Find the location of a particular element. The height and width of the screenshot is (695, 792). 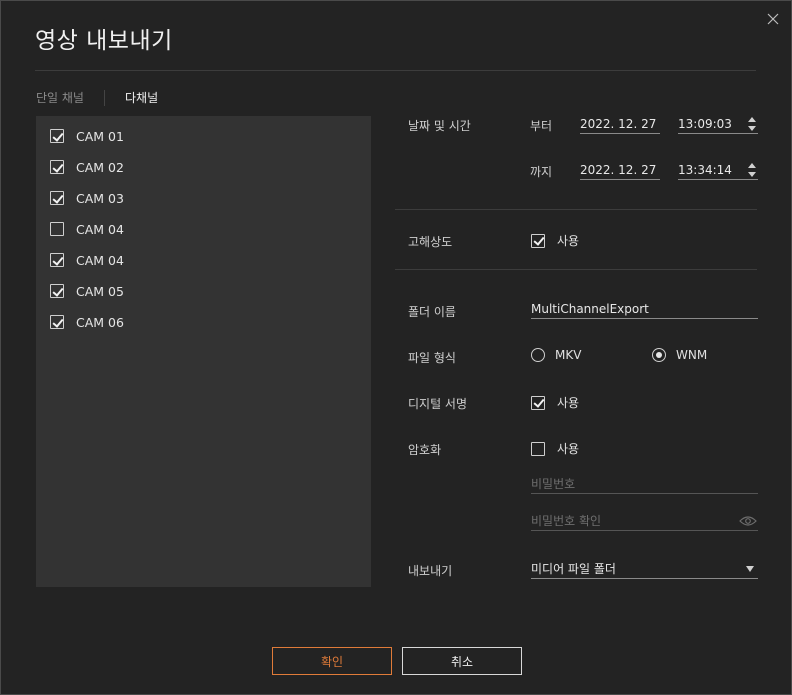

tab-separator is located at coordinates (104, 97).